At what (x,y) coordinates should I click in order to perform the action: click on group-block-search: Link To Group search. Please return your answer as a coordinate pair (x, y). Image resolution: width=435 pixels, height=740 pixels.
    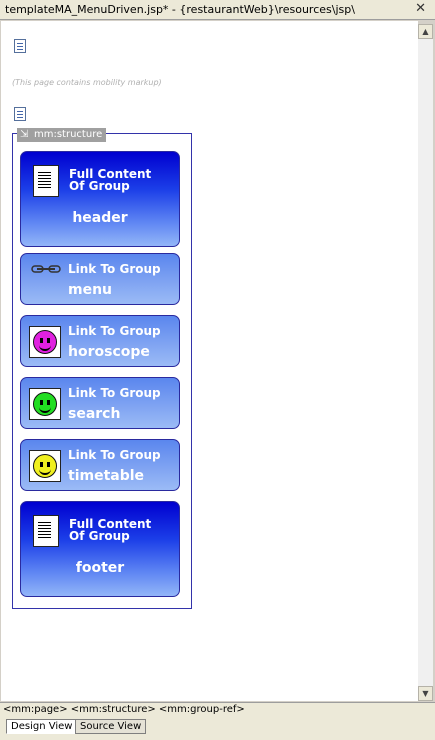
    Looking at the image, I should click on (100, 403).